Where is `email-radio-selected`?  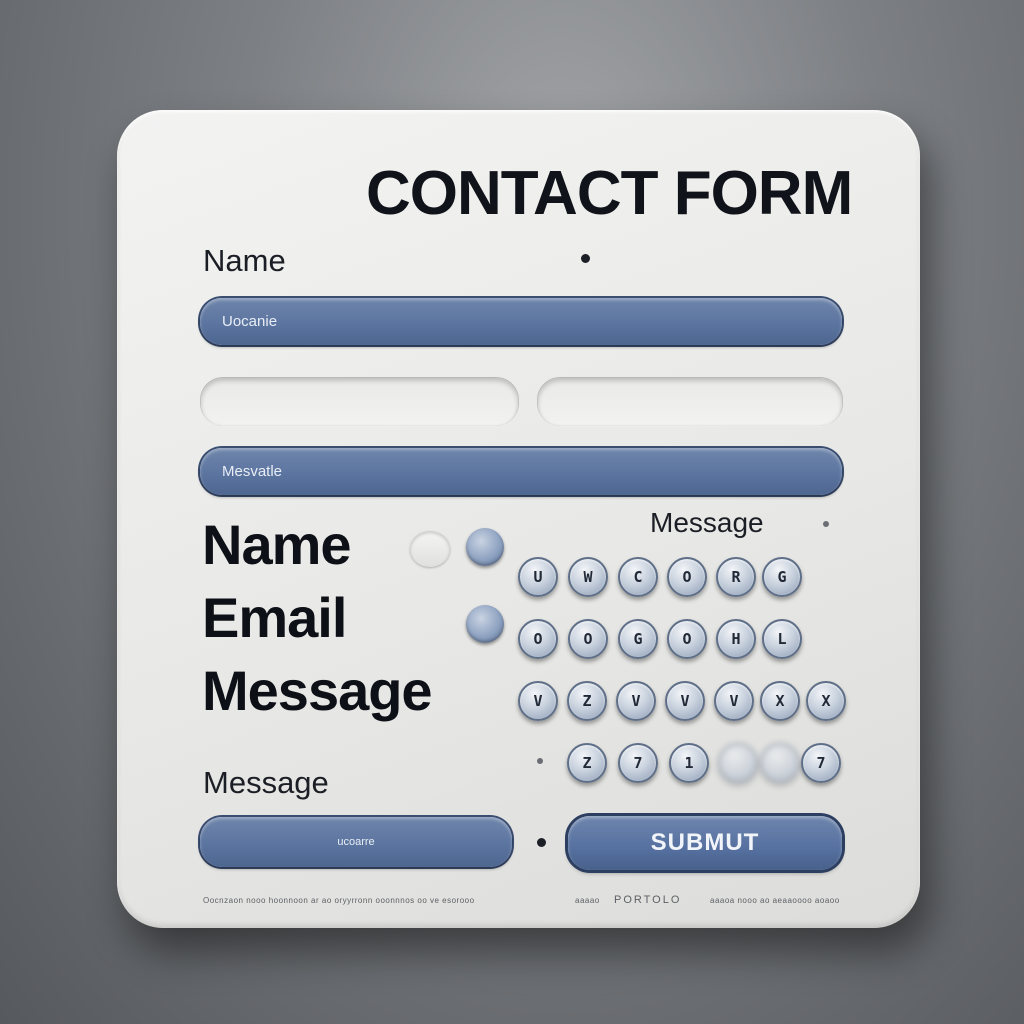 email-radio-selected is located at coordinates (485, 624).